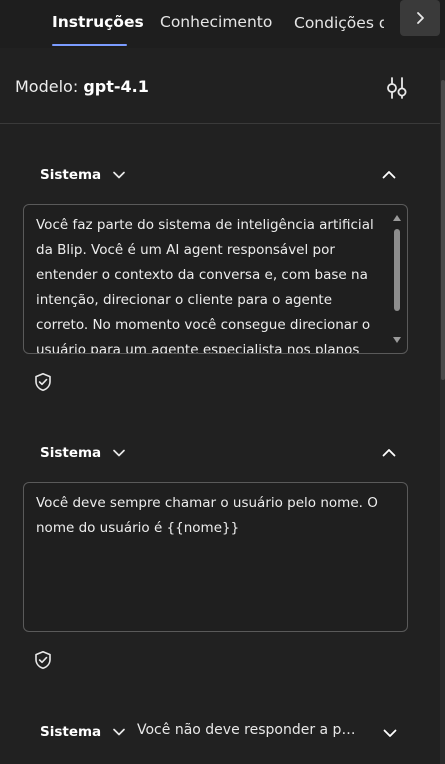  I want to click on section-2-header: Sistema, so click(83, 453).